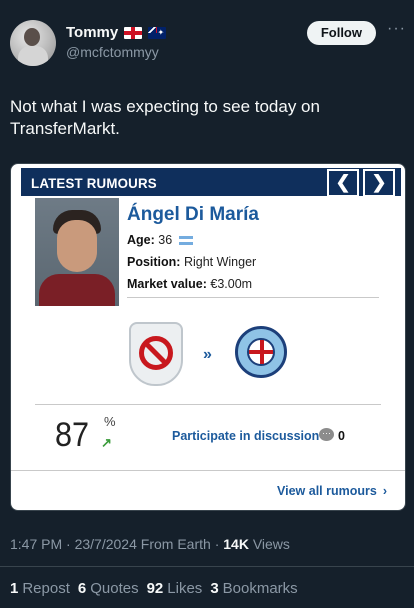 This screenshot has height=608, width=414. I want to click on tweet-header: Tommy @mcfctommyy Follow ···, so click(208, 44).